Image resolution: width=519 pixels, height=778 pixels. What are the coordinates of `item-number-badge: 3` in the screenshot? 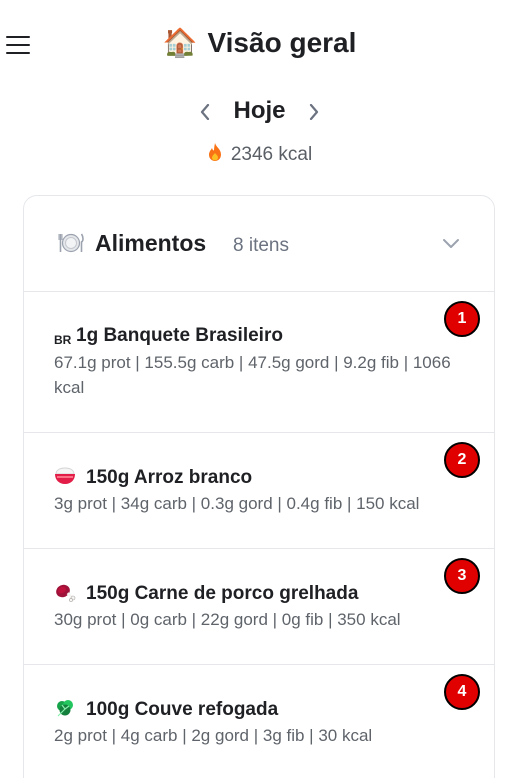 It's located at (462, 576).